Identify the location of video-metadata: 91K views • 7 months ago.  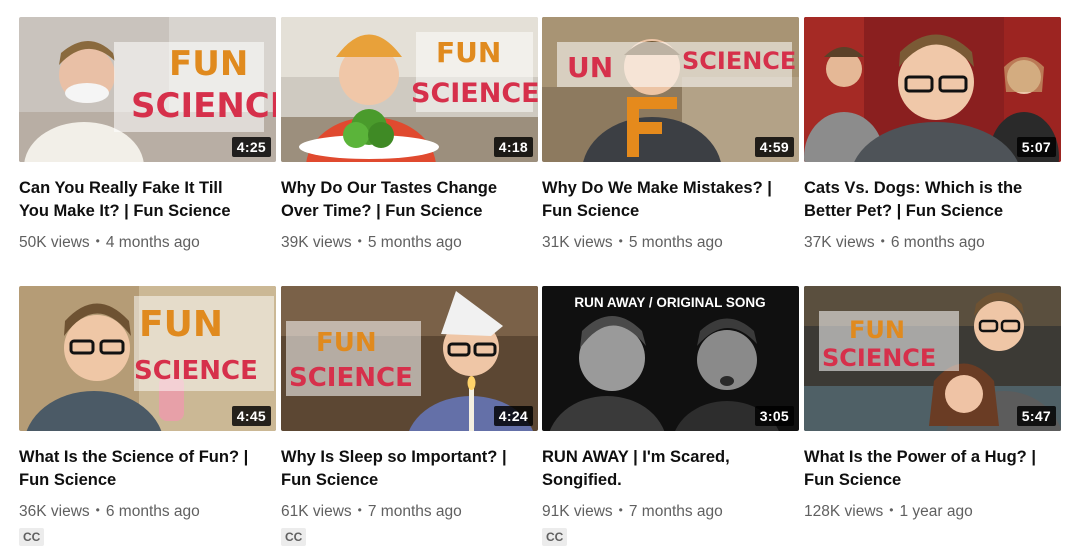
(670, 512).